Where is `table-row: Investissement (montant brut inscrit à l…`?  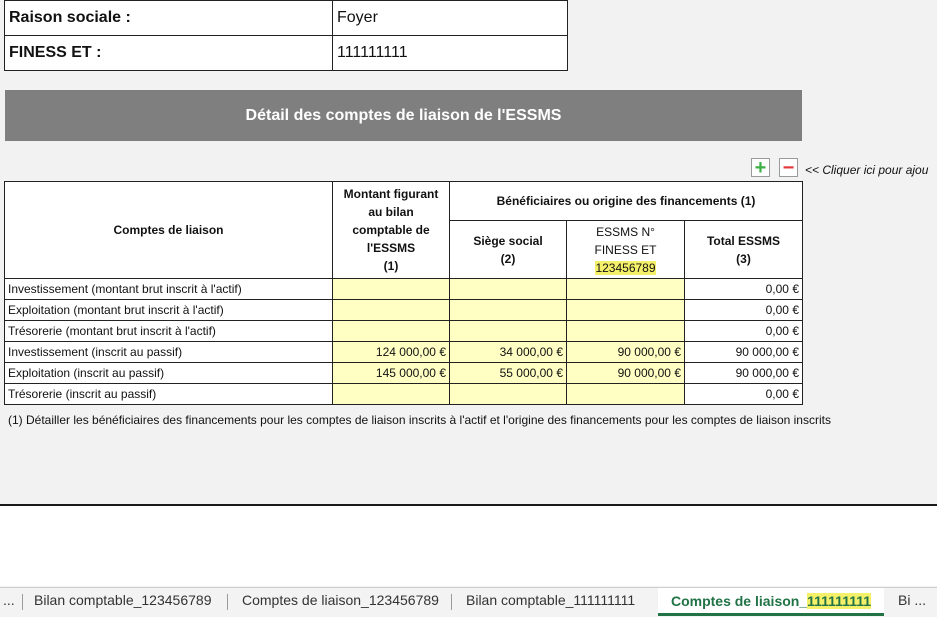
table-row: Investissement (montant brut inscrit à l… is located at coordinates (403, 289).